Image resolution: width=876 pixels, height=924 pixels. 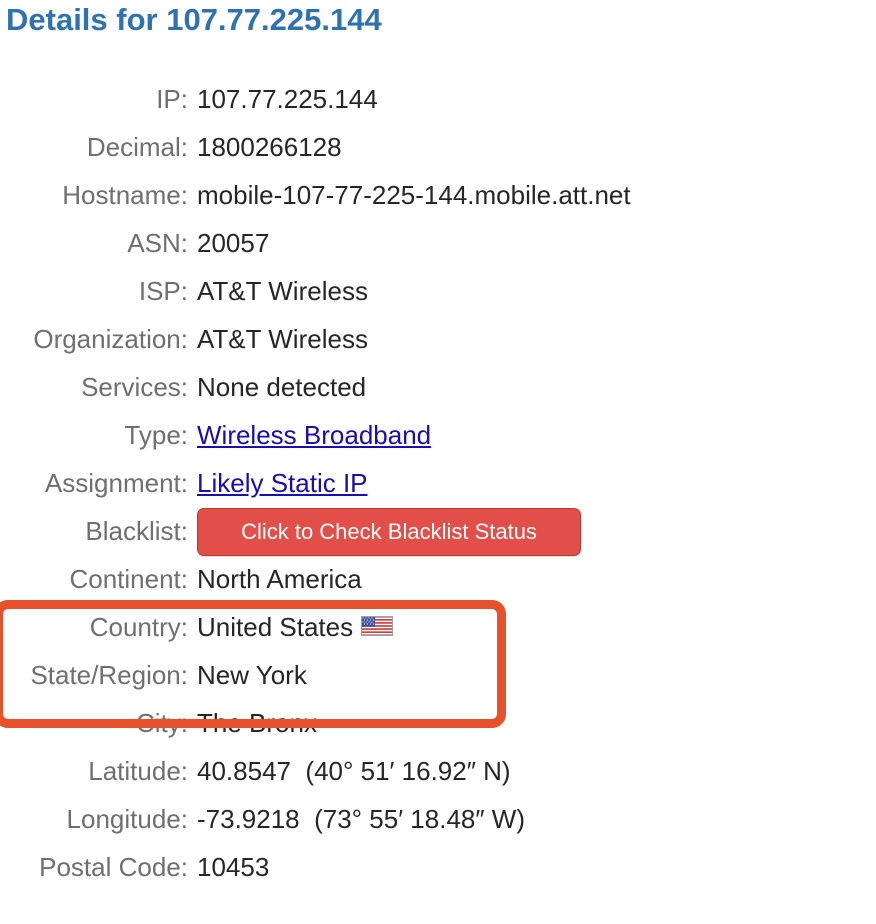 What do you see at coordinates (127, 819) in the screenshot?
I see `longitude-label: Longitude:` at bounding box center [127, 819].